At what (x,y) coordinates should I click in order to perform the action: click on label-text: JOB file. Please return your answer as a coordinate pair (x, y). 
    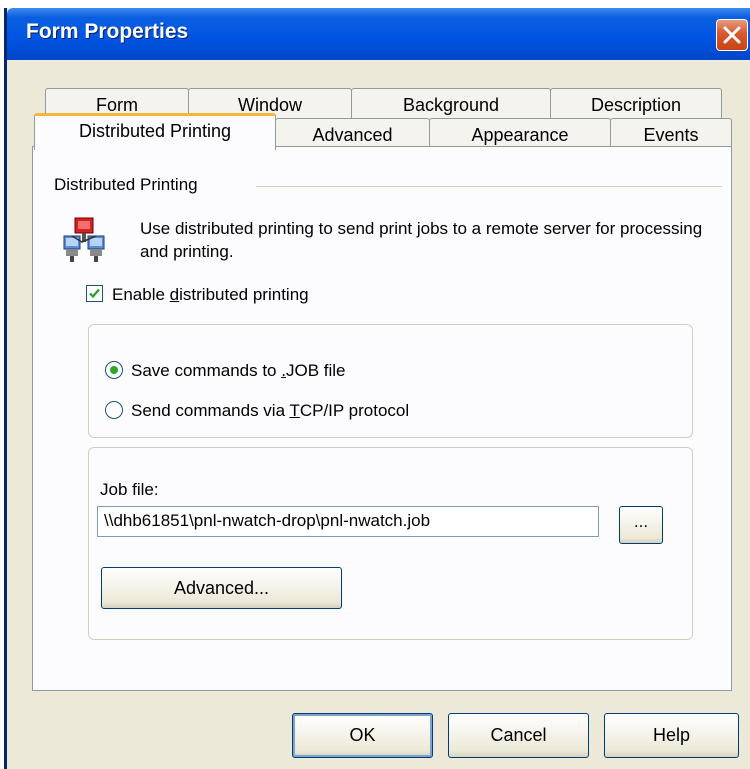
    Looking at the image, I should click on (315, 370).